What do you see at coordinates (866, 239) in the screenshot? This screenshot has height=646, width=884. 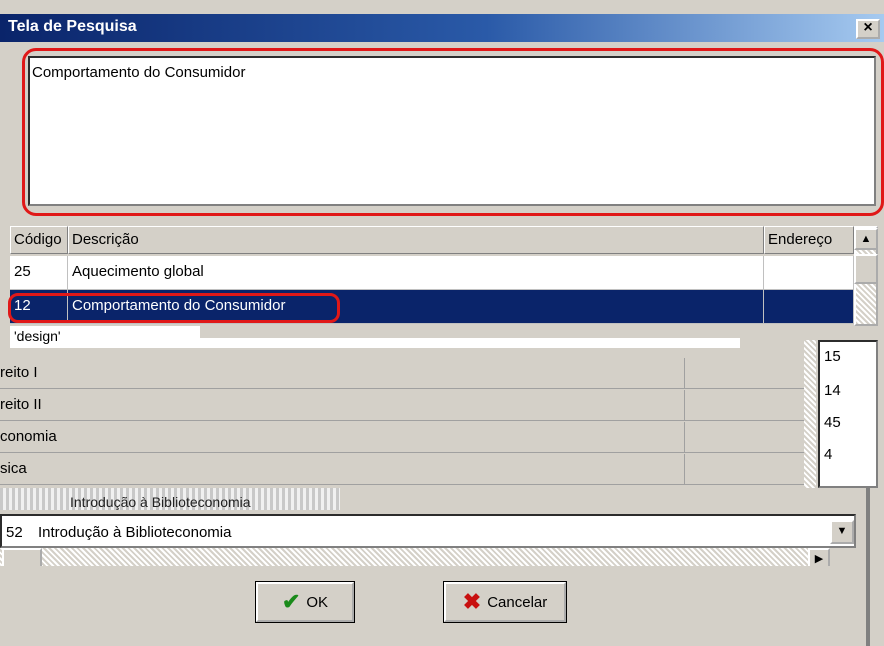 I see `scroll-up-icon: ▲` at bounding box center [866, 239].